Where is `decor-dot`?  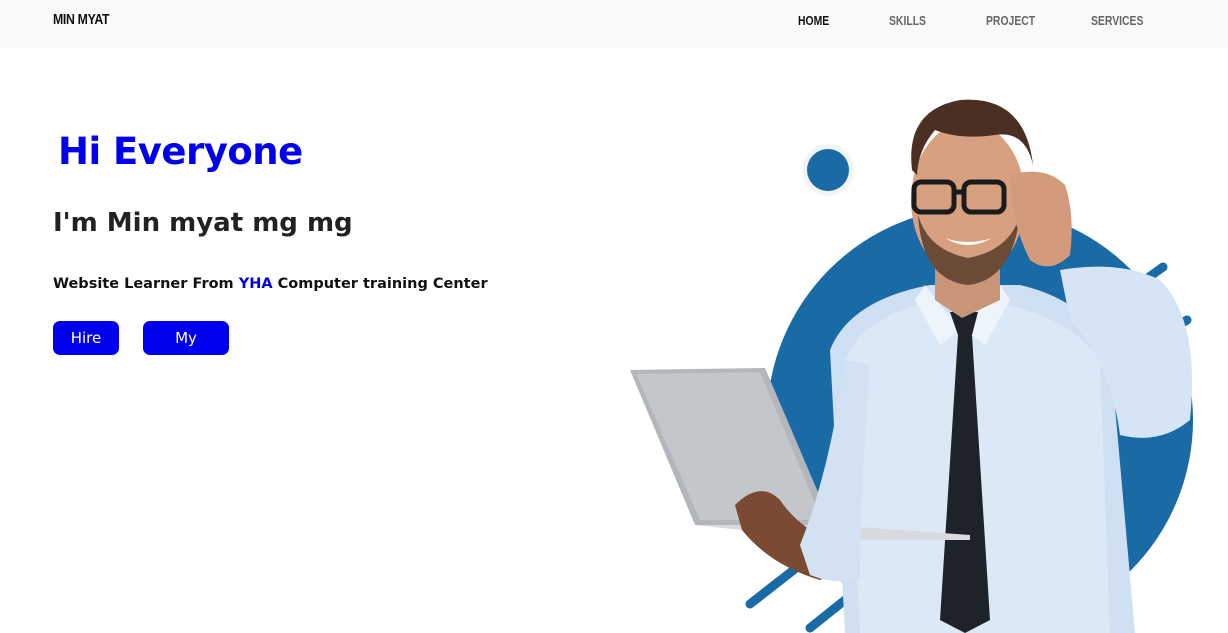 decor-dot is located at coordinates (828, 170).